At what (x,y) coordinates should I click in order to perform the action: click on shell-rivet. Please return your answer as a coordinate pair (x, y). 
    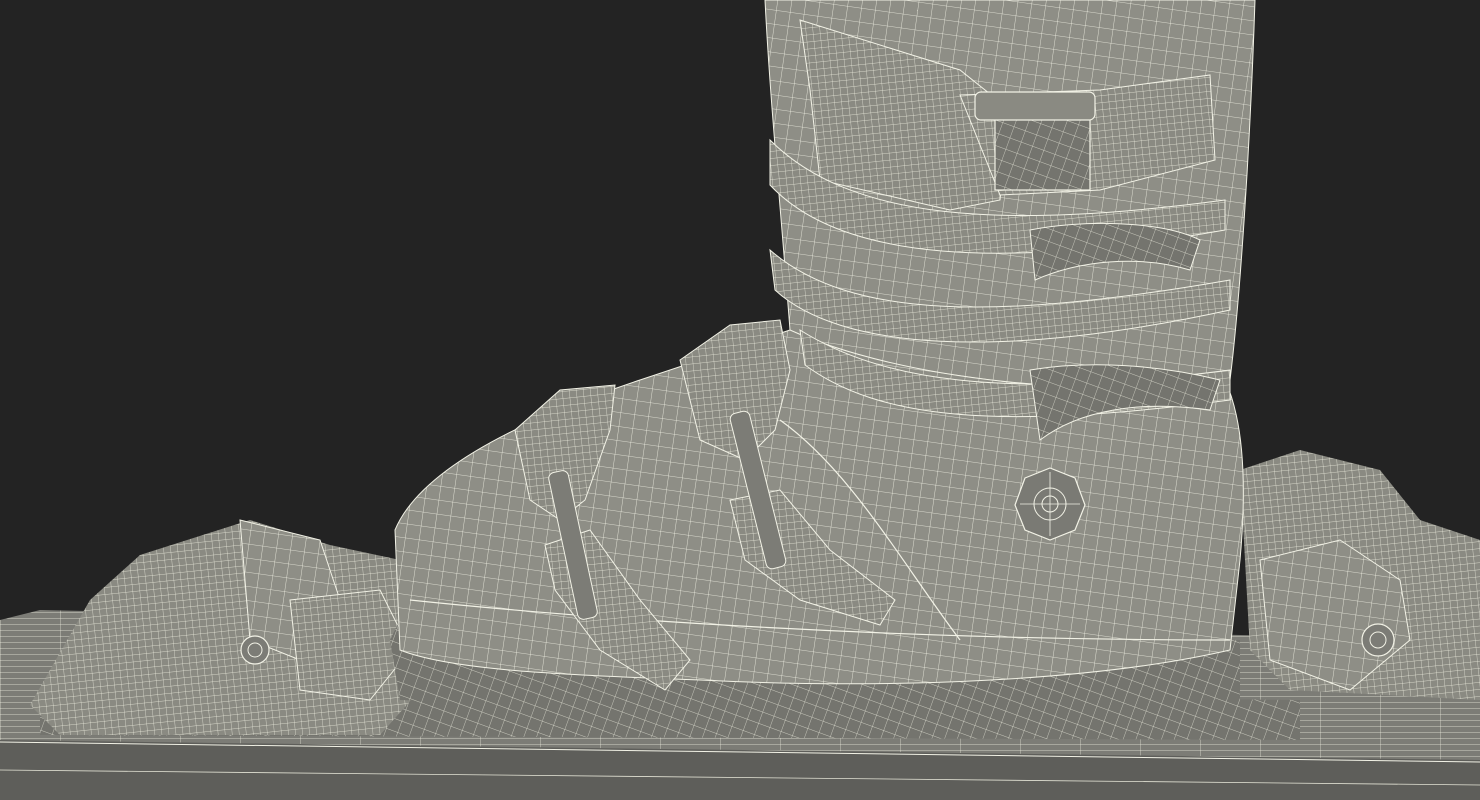
    Looking at the image, I should click on (1050, 504).